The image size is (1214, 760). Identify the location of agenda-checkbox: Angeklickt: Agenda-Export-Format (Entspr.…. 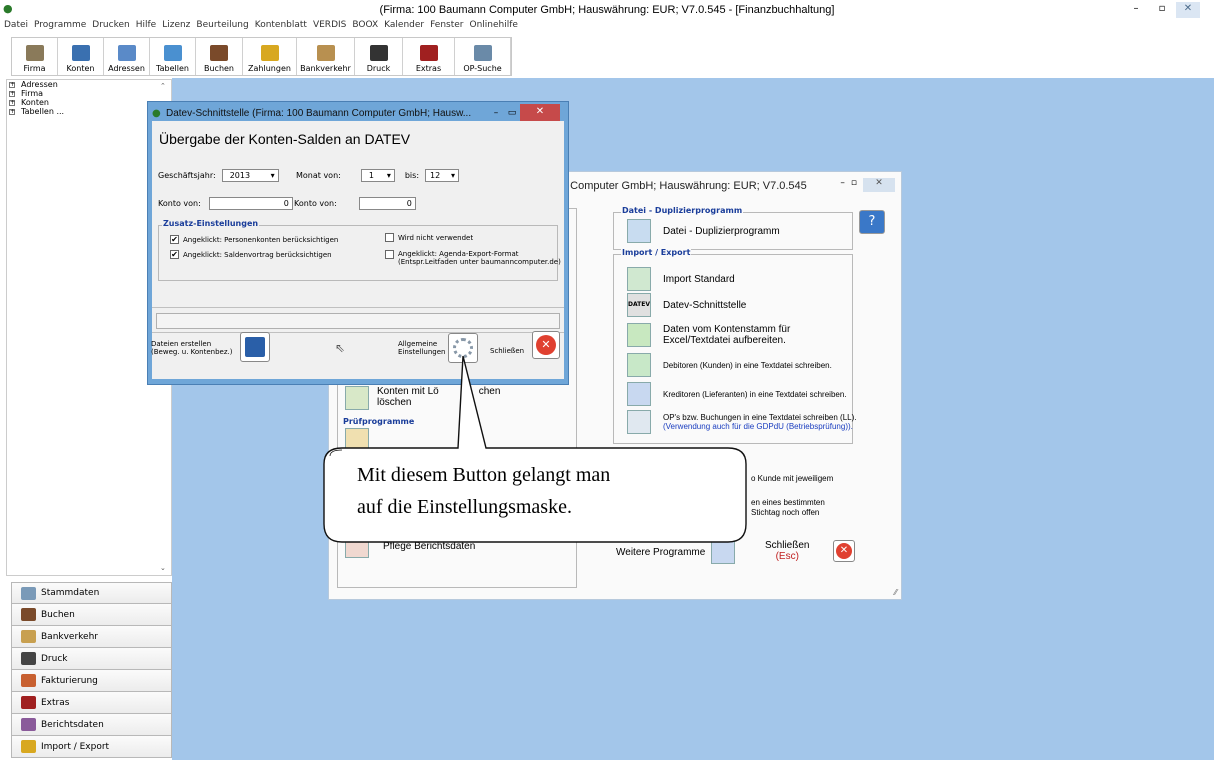
(473, 258).